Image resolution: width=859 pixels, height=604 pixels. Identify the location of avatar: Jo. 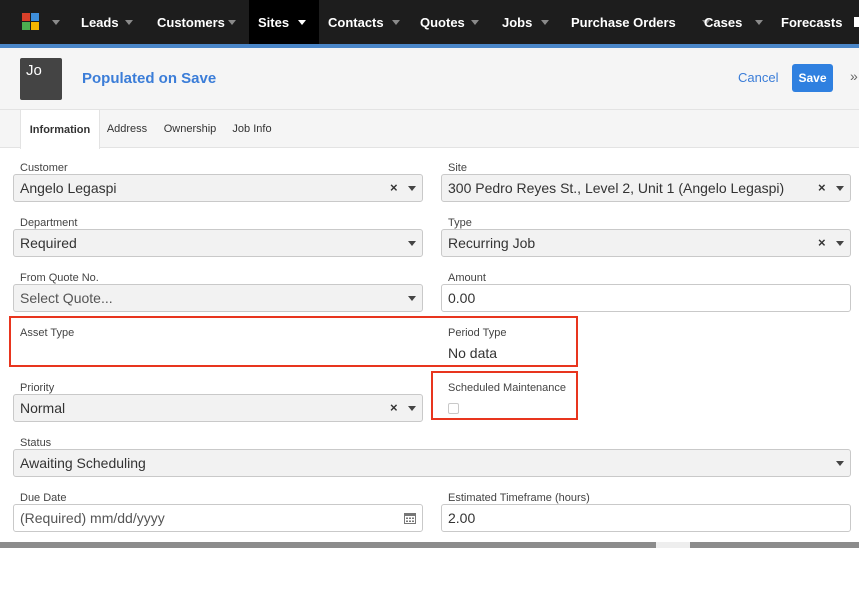
(41, 79).